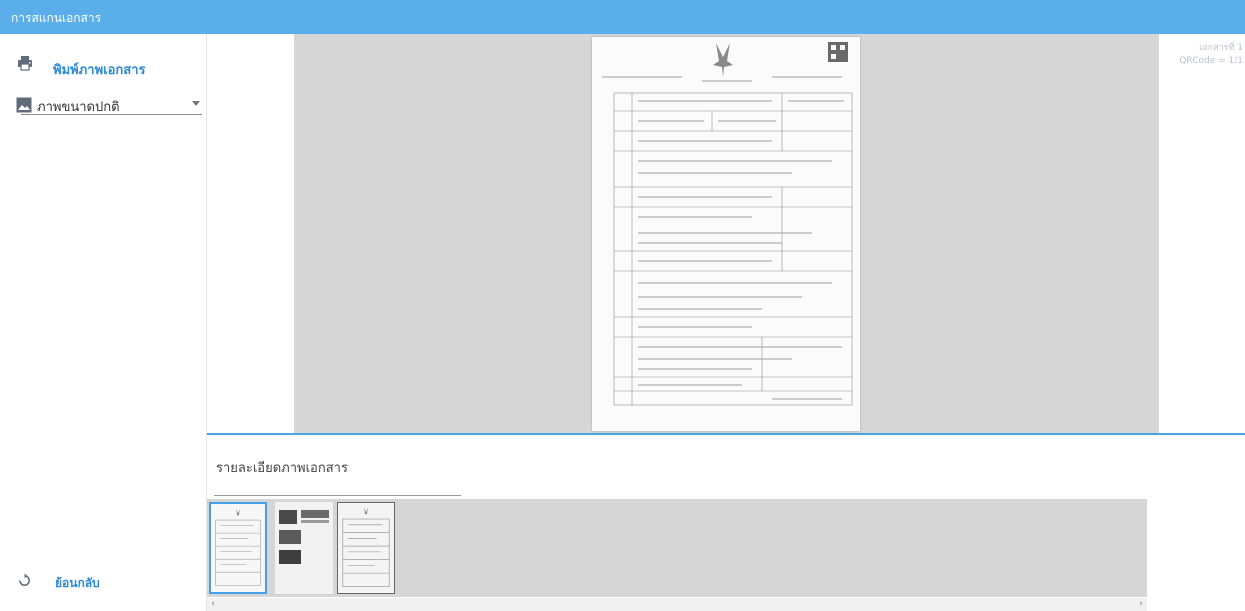 The height and width of the screenshot is (611, 1245). Describe the element at coordinates (1205, 55) in the screenshot. I see `page-indicator: เอกสารที่ 1 QRCode = 1/1` at that location.